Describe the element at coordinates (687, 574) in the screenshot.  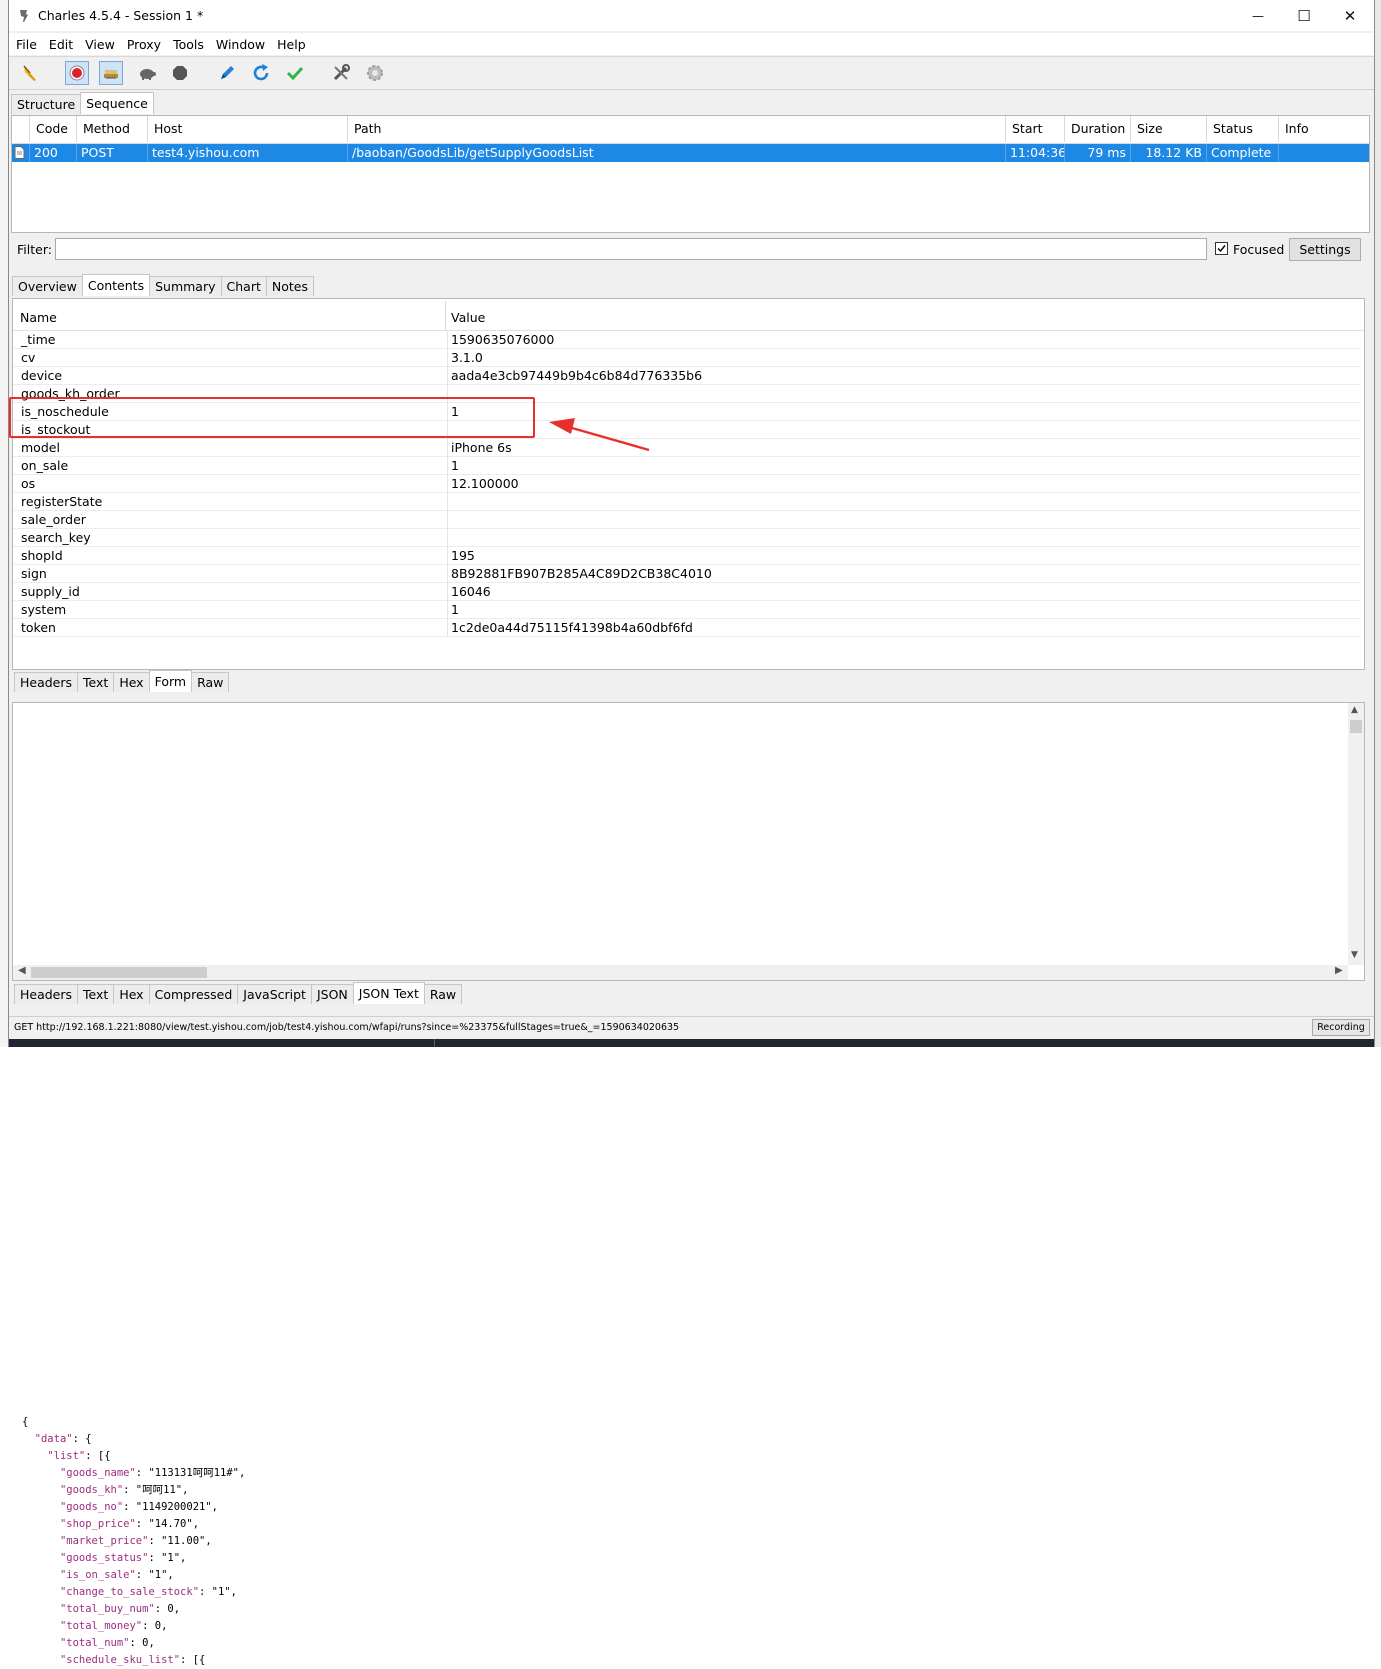
I see `table-row: sign 8B92881FB907B285A4C89D2CB38C4010` at that location.